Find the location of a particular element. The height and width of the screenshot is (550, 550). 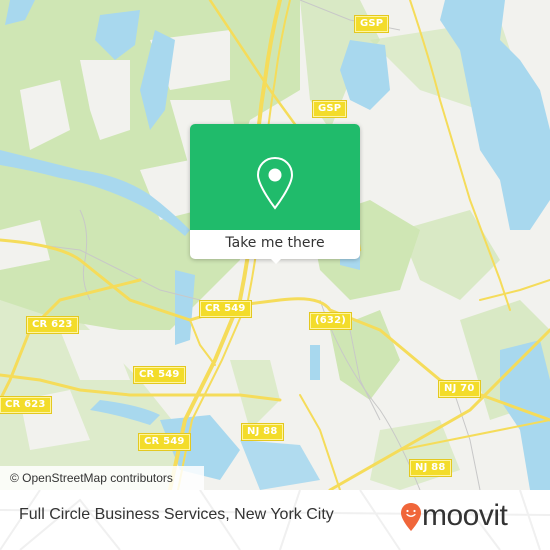

road-shield-nj70: NJ 70 is located at coordinates (459, 389).